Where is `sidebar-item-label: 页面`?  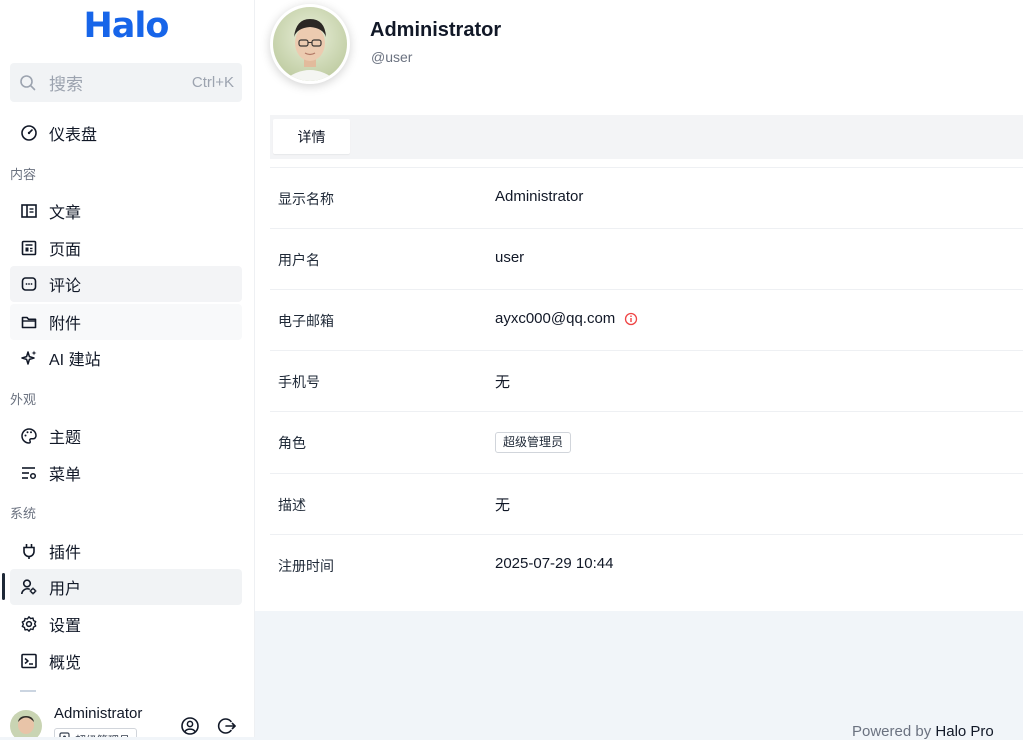
sidebar-item-label: 页面 is located at coordinates (65, 250).